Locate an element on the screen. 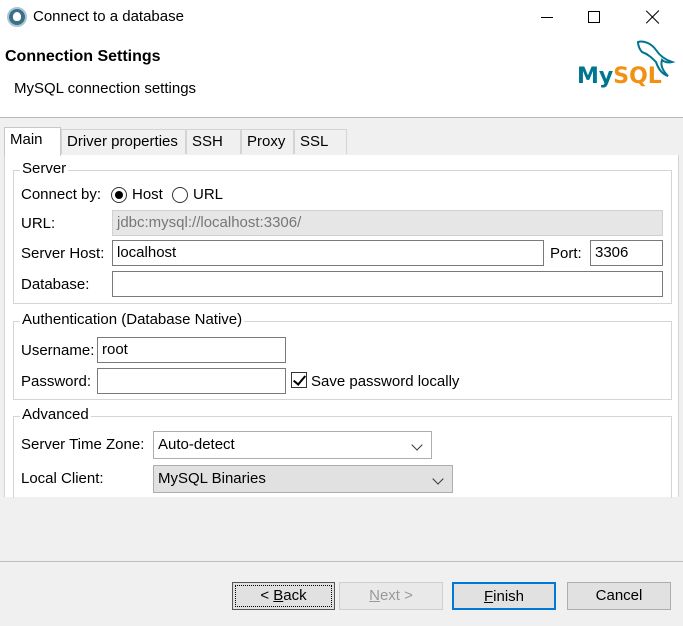  footer-divider is located at coordinates (341, 561).